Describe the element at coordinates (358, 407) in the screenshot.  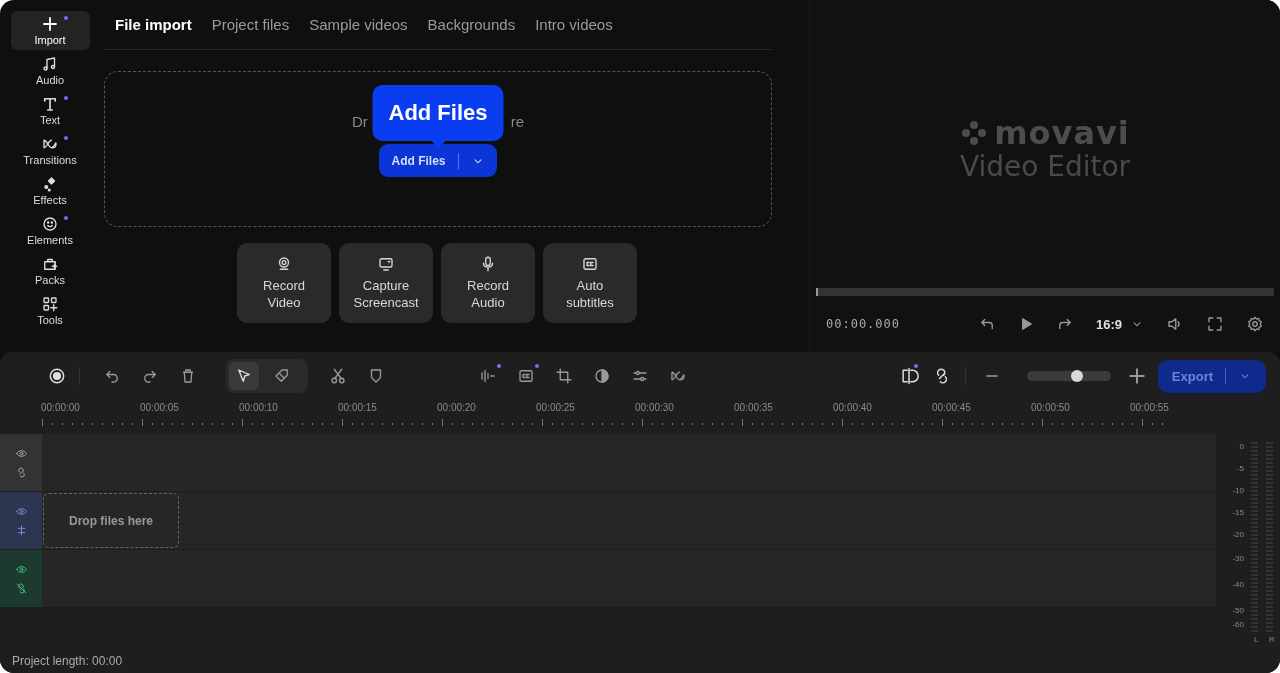
I see `time-label: 00:00:15` at that location.